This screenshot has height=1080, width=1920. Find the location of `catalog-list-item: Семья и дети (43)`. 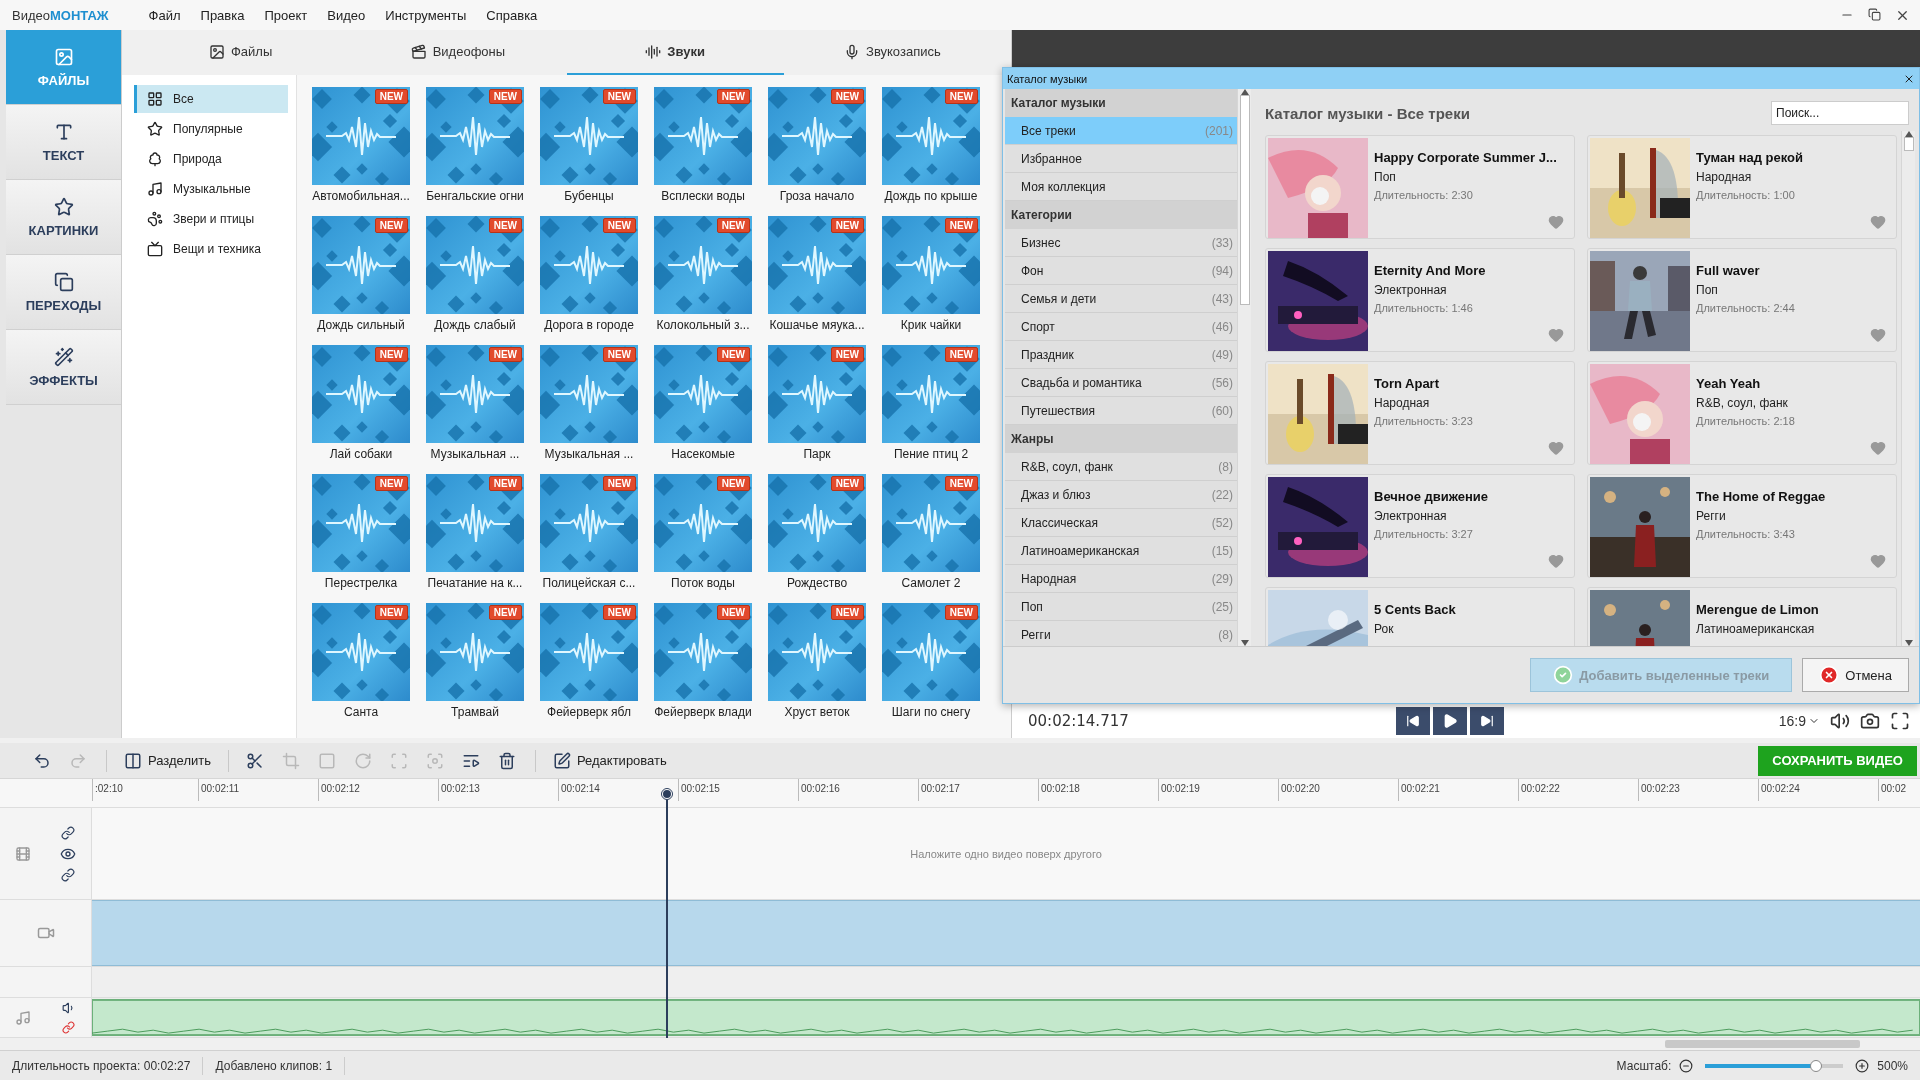

catalog-list-item: Семья и дети (43) is located at coordinates (1121, 299).